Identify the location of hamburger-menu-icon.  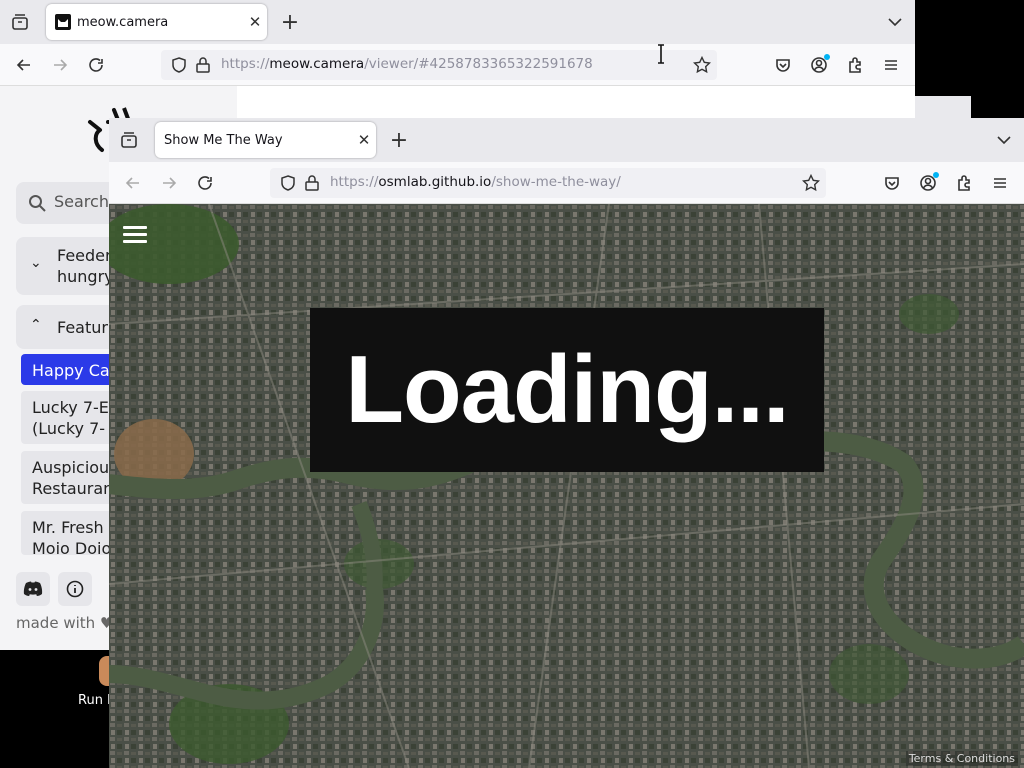
(135, 235).